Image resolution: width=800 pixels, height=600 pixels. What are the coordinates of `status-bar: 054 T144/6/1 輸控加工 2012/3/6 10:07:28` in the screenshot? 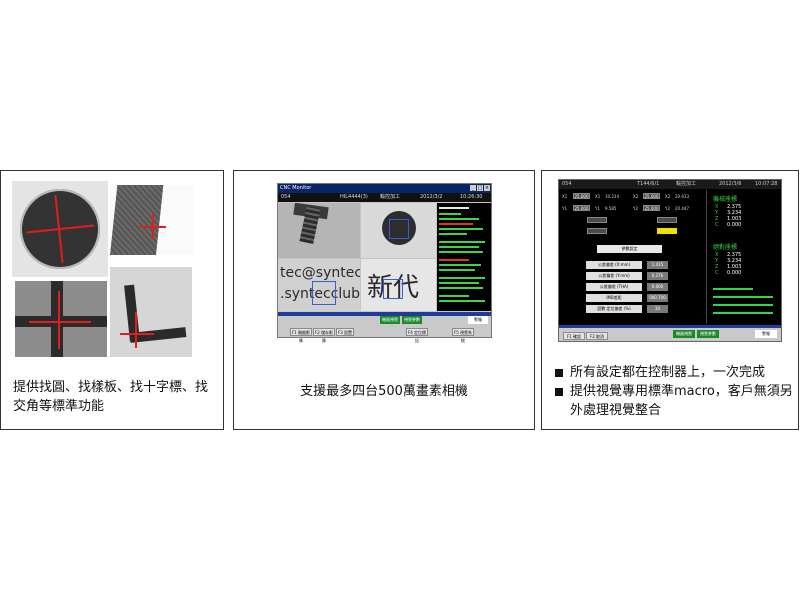 It's located at (670, 184).